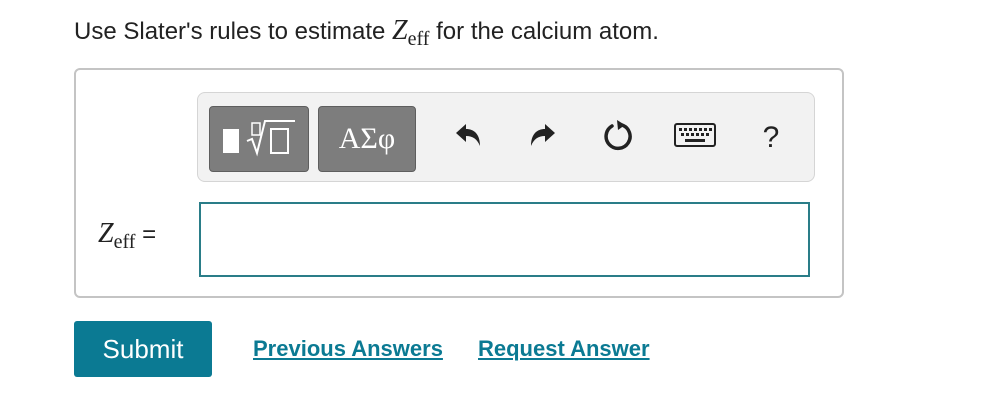 This screenshot has height=400, width=1000. I want to click on question-suffix: for the calcium atom., so click(544, 31).